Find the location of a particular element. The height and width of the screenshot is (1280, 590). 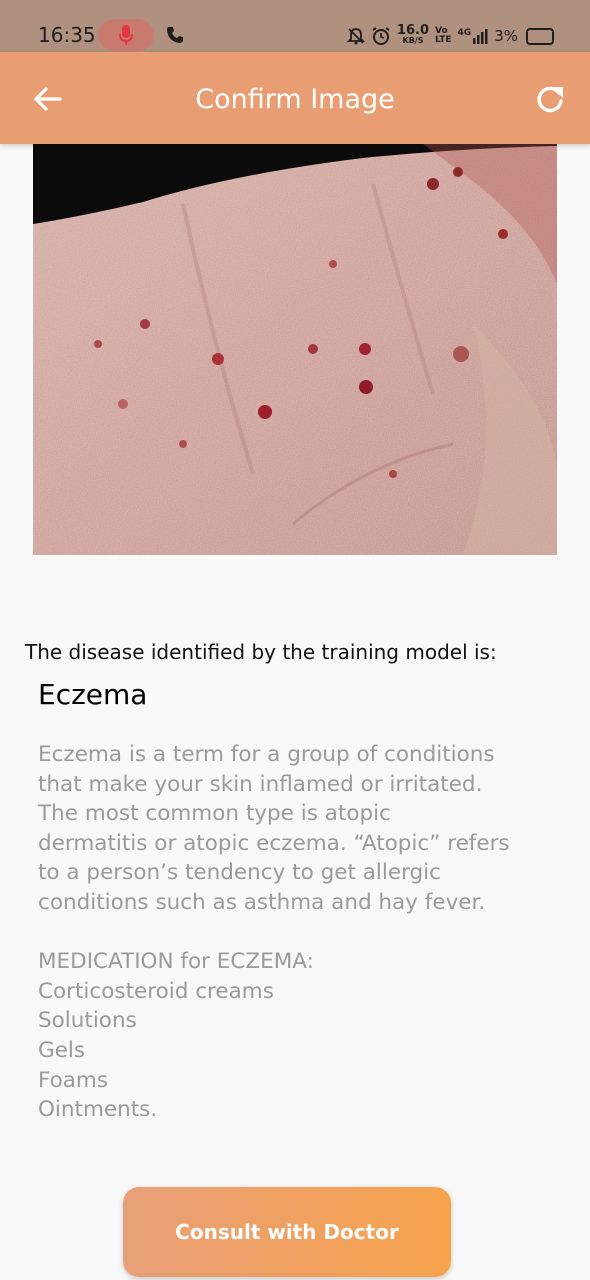

medication-item: Corticosteroid creams is located at coordinates (156, 991).